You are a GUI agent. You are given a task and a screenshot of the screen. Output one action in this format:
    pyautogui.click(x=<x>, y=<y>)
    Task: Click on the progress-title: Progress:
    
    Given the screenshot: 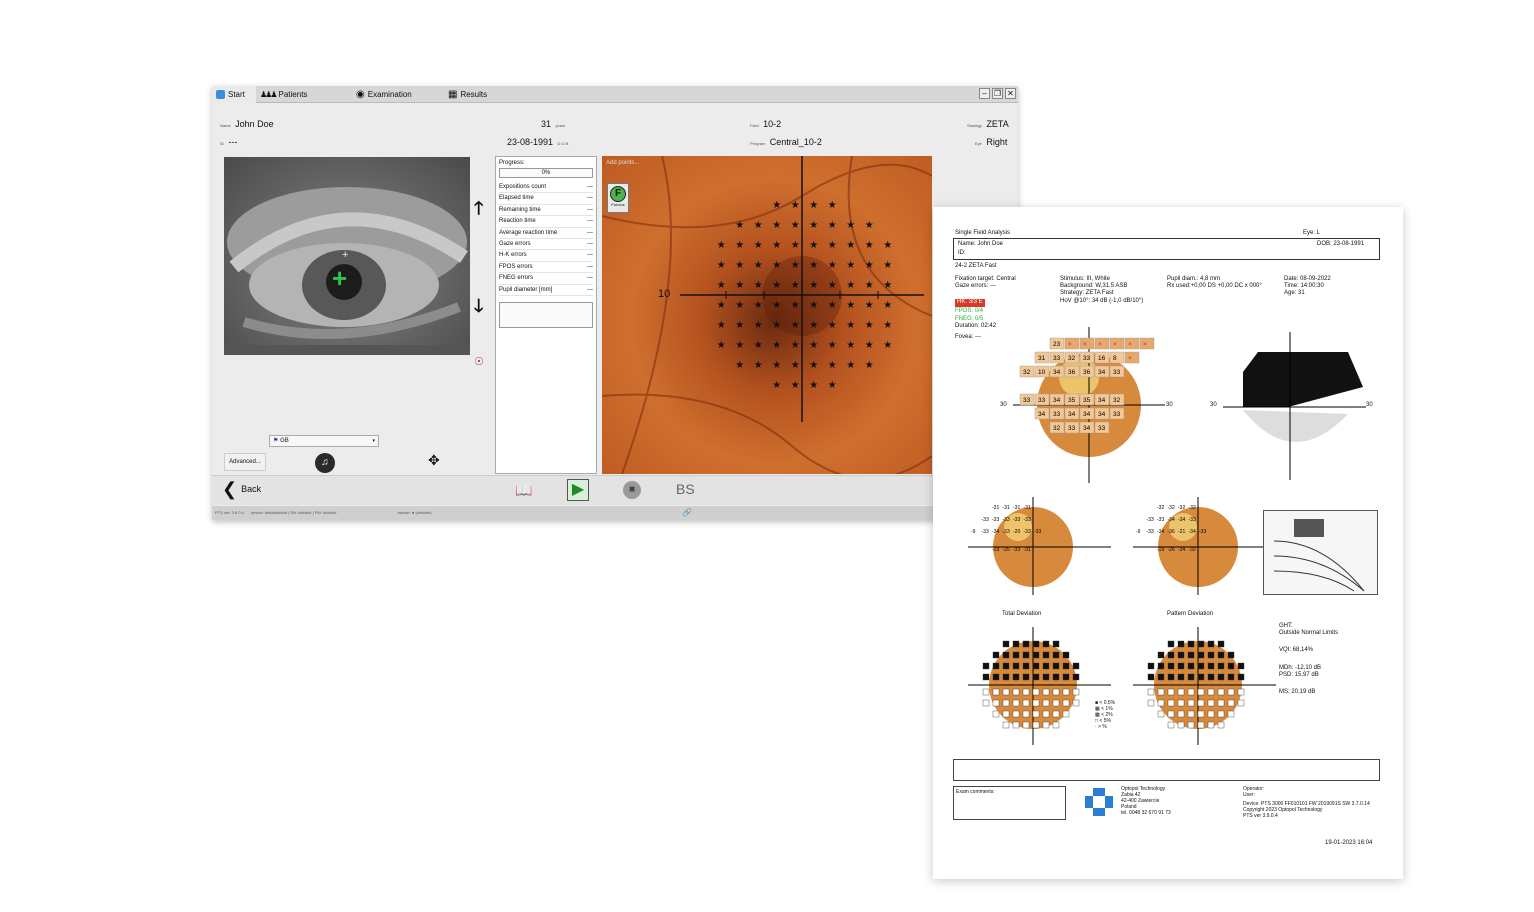 What is the action you would take?
    pyautogui.click(x=512, y=163)
    